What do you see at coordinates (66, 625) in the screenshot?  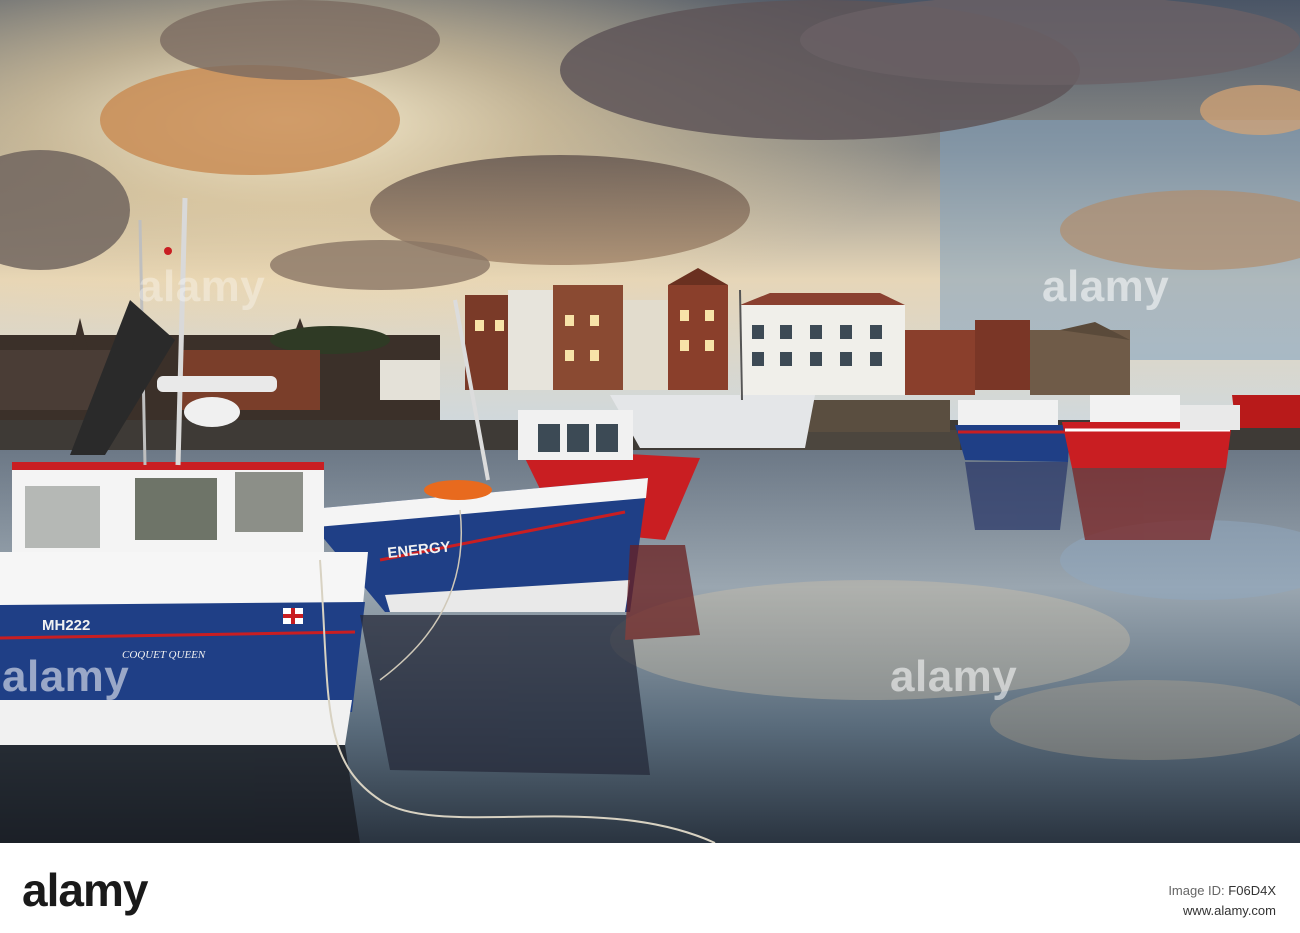 I see `boat-registration: MH222` at bounding box center [66, 625].